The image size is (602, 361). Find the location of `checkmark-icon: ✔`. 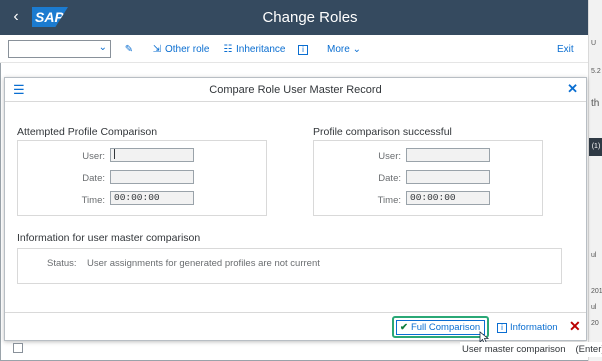

checkmark-icon: ✔ is located at coordinates (404, 327).